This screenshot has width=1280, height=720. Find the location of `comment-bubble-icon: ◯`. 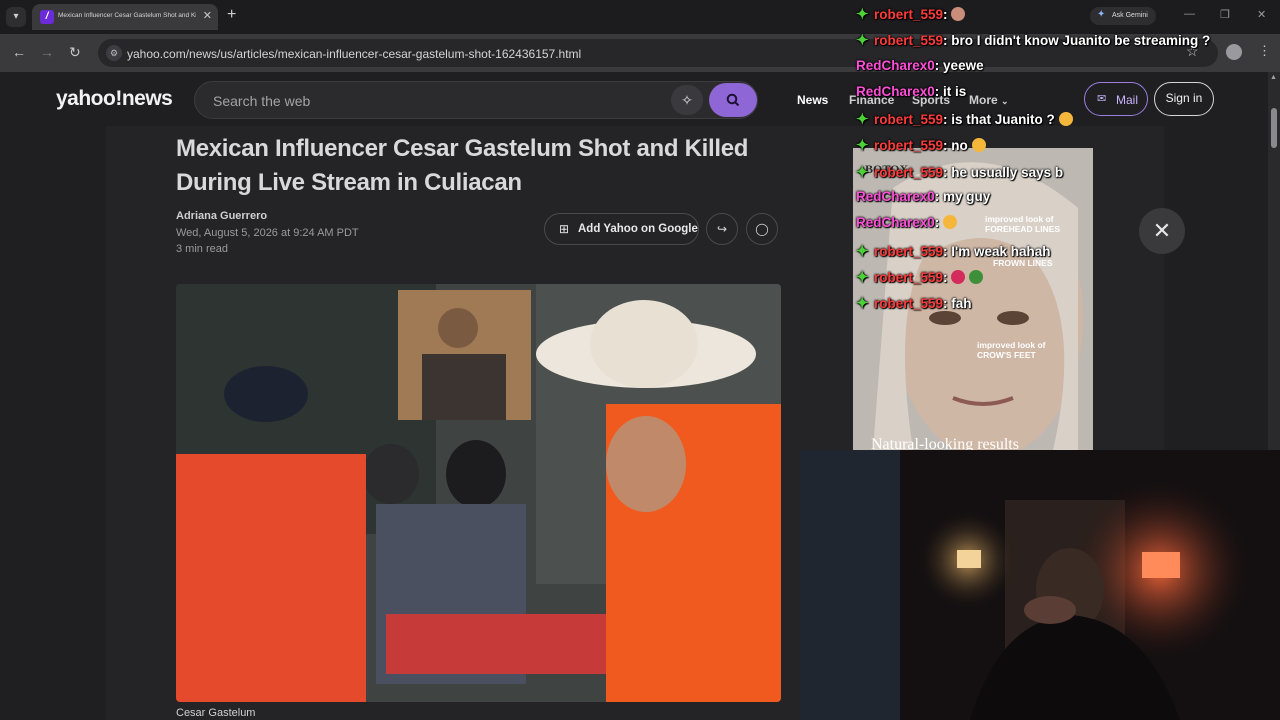

comment-bubble-icon: ◯ is located at coordinates (762, 229).